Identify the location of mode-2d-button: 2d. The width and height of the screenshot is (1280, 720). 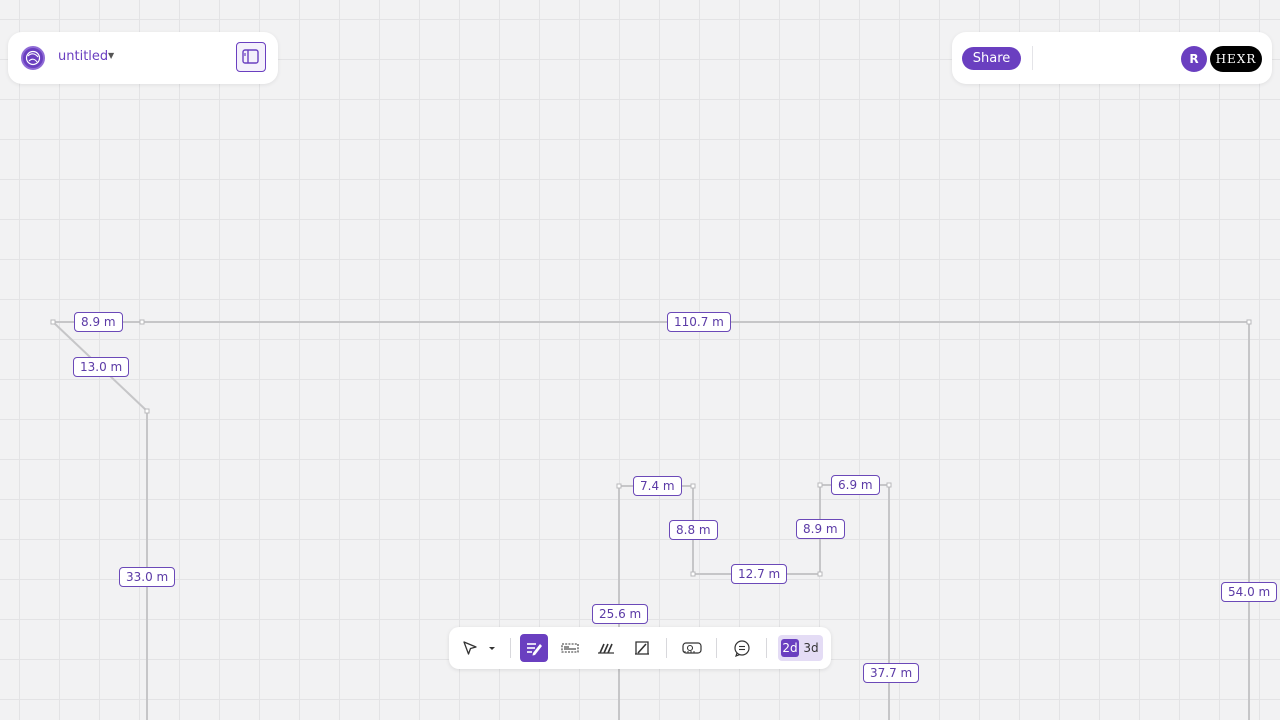
(790, 648).